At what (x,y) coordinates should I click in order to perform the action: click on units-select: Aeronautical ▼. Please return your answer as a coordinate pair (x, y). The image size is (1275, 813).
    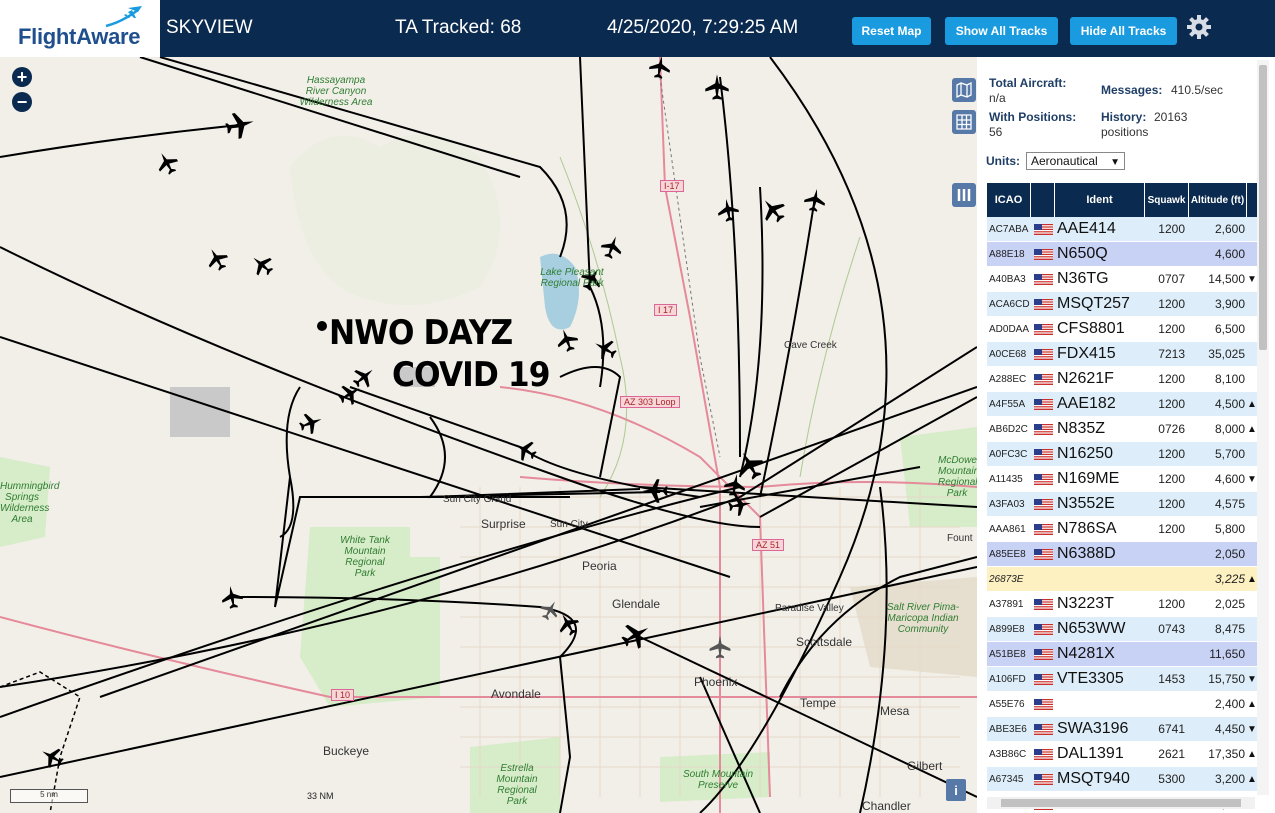
    Looking at the image, I should click on (1075, 161).